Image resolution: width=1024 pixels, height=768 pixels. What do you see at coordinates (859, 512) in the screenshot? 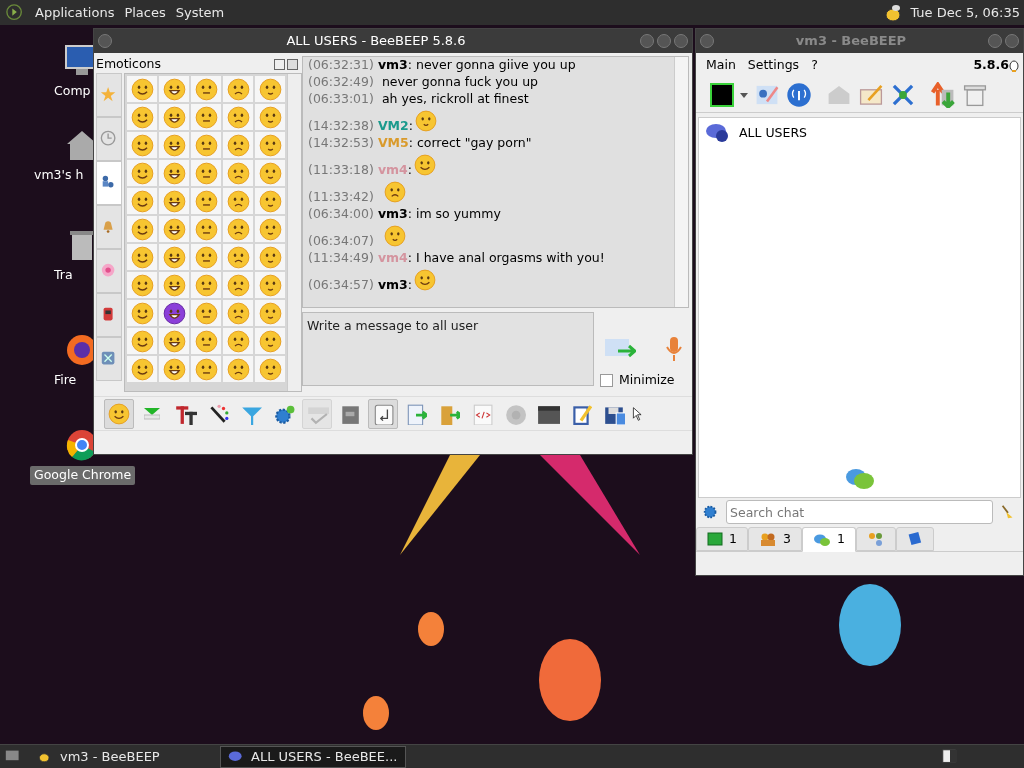
I see `search-field: Search chat` at bounding box center [859, 512].